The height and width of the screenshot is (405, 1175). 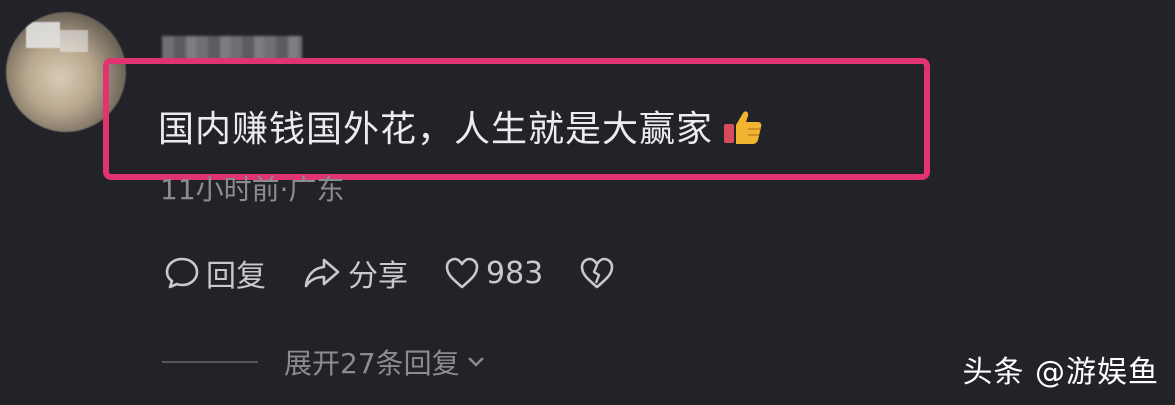 I want to click on dislike-button, so click(x=600, y=273).